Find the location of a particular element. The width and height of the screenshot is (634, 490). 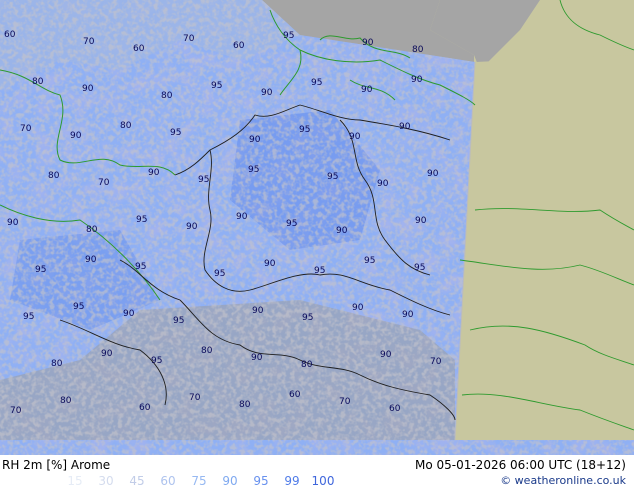

legend-value: 60 is located at coordinates (168, 481).